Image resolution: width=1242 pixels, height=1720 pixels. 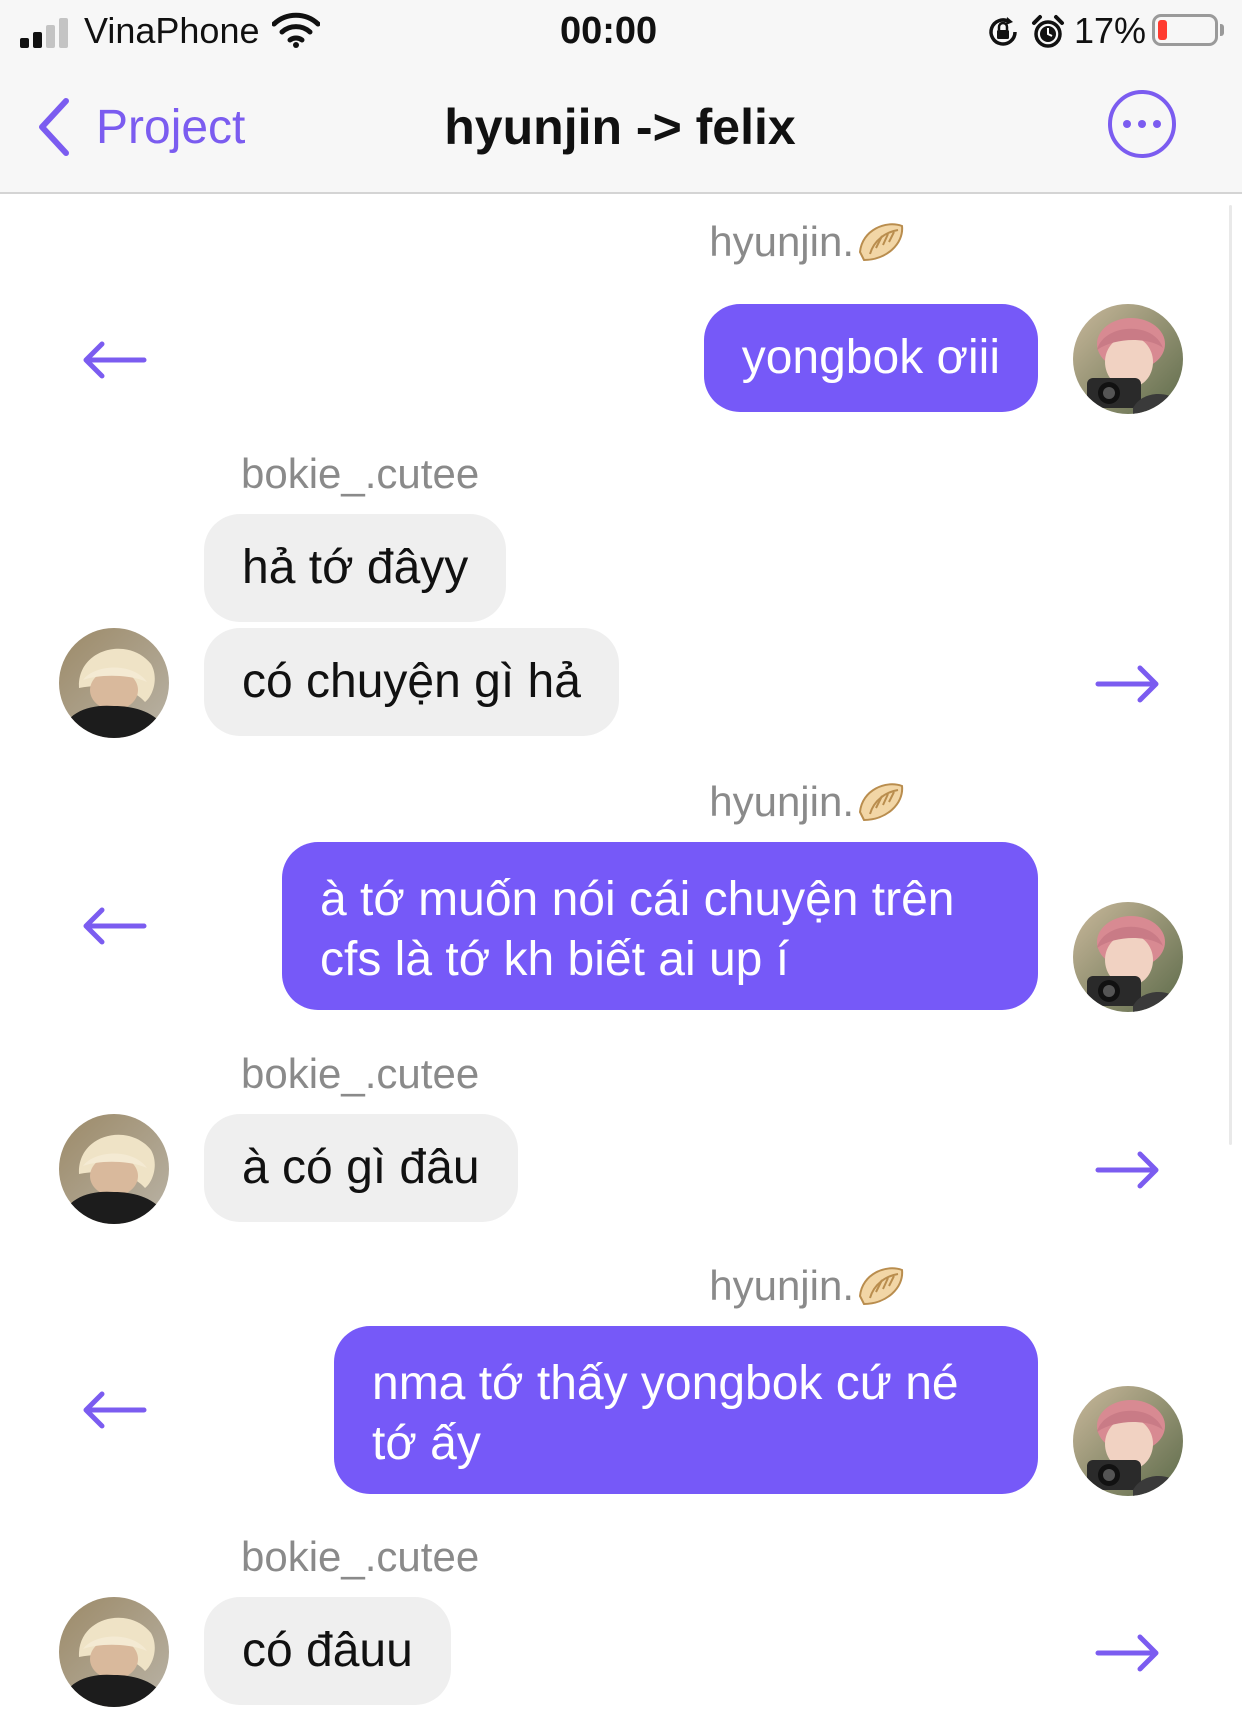 I want to click on chevron-left-icon, so click(x=54, y=127).